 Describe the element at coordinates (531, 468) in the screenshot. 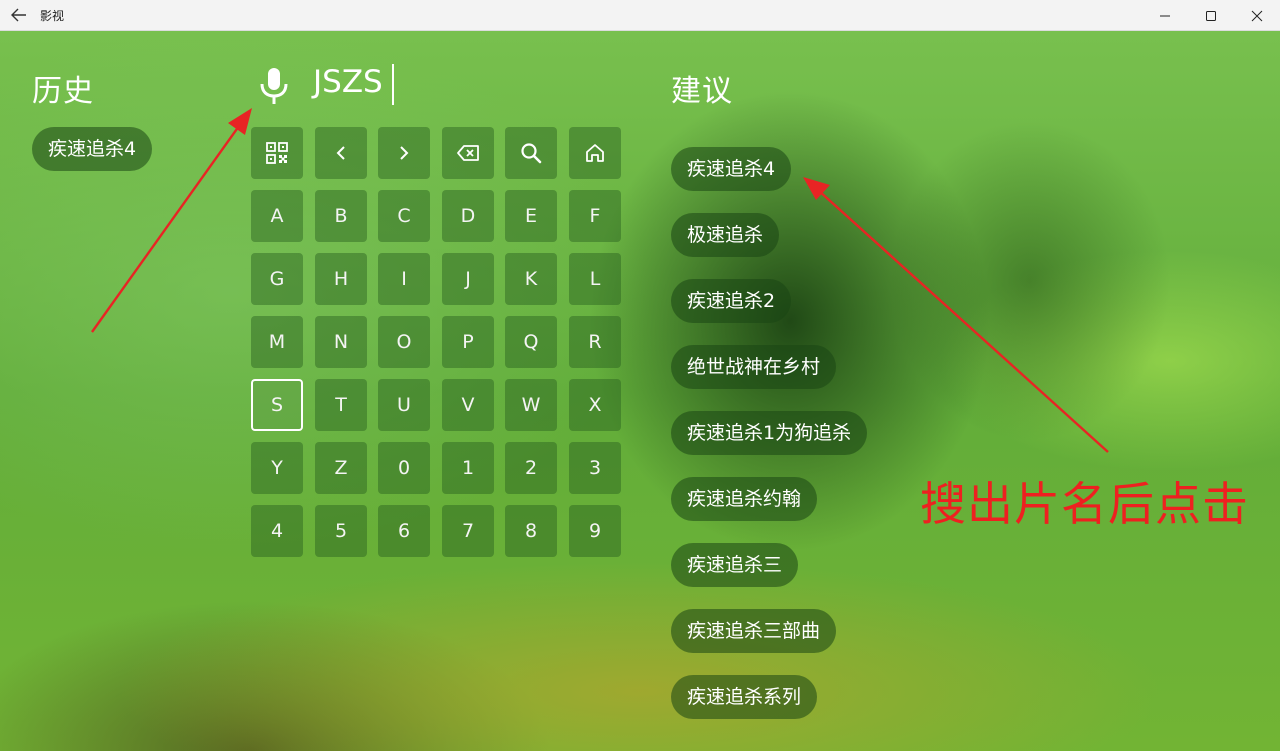

I see `key-2: 2` at that location.